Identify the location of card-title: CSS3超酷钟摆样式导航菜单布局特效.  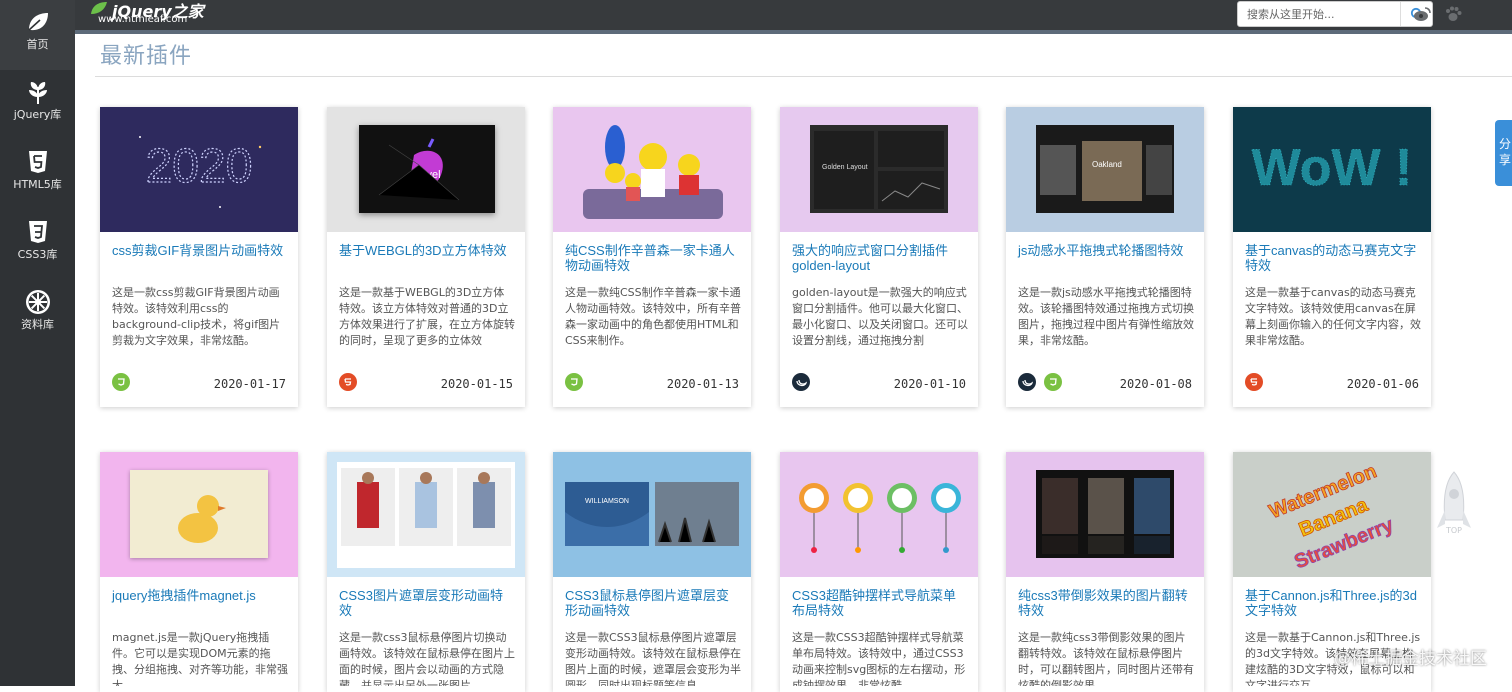
(880, 603).